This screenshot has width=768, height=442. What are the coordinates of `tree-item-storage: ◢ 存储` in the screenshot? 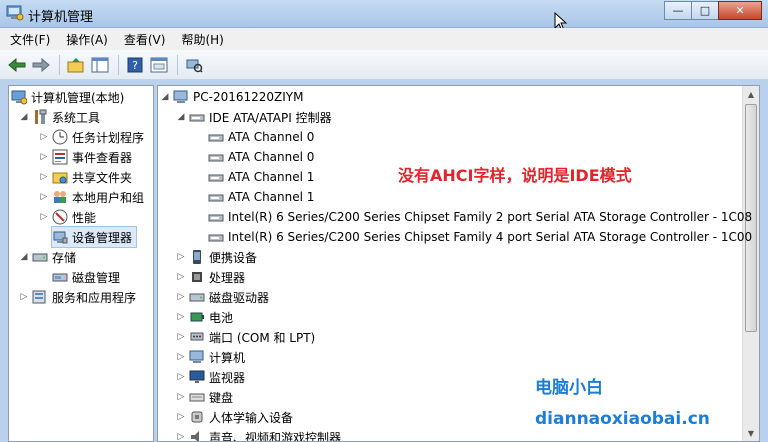 It's located at (47, 257).